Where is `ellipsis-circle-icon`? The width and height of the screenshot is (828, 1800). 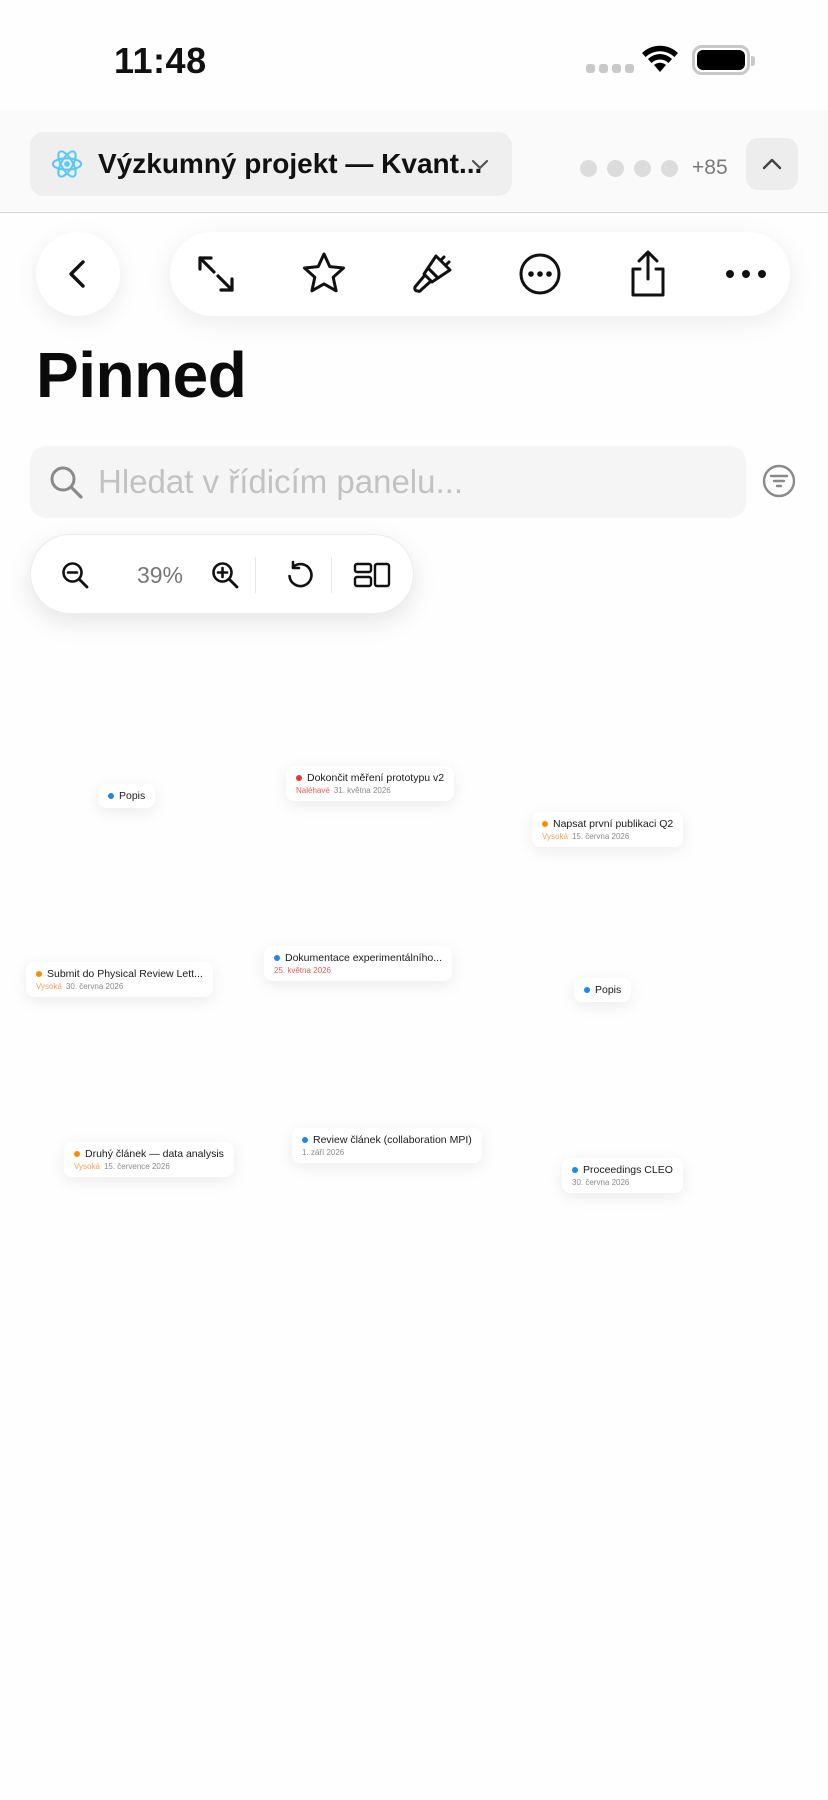
ellipsis-circle-icon is located at coordinates (540, 274).